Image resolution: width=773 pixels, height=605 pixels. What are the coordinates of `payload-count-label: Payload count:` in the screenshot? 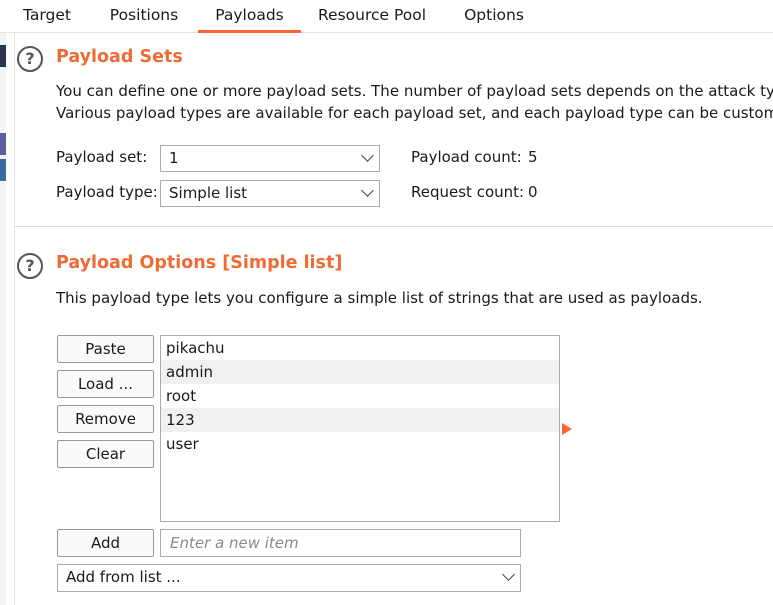 It's located at (466, 157).